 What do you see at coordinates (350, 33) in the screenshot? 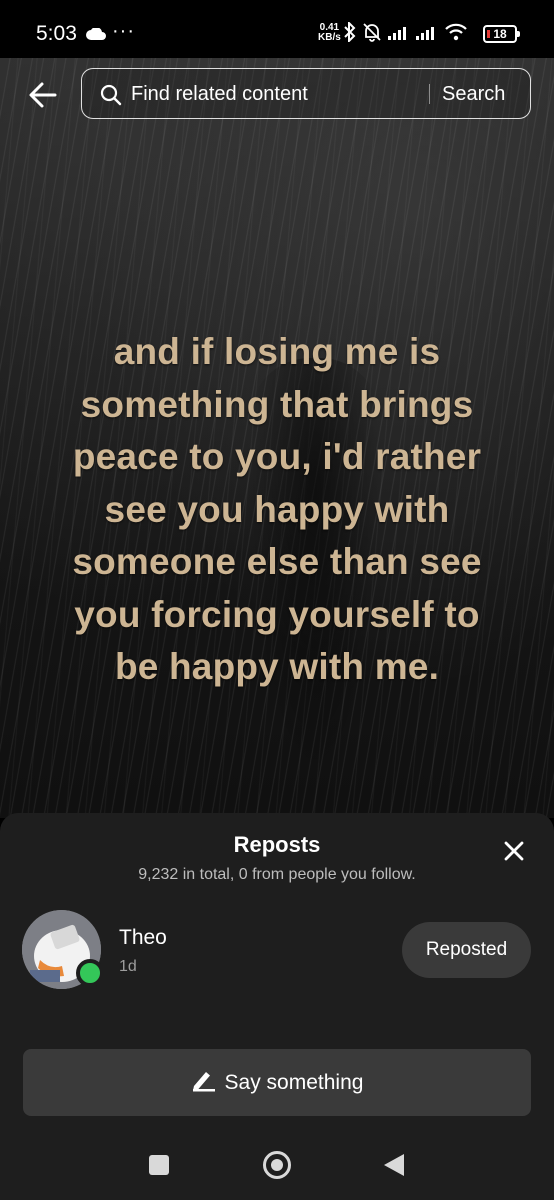
I see `bluetooth-icon` at bounding box center [350, 33].